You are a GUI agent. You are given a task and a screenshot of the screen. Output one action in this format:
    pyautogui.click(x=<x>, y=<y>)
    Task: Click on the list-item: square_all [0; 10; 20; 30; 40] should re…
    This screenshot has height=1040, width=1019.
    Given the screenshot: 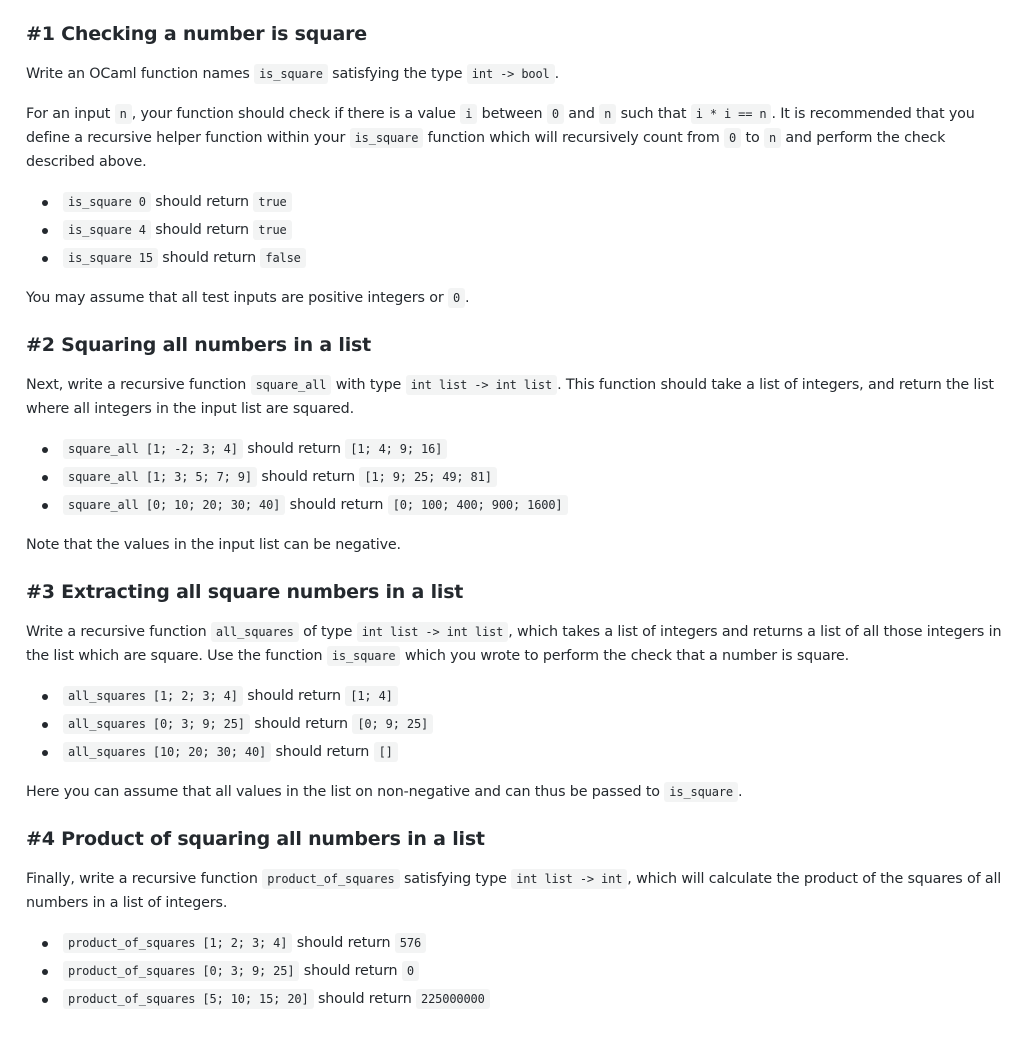 What is the action you would take?
    pyautogui.click(x=524, y=505)
    